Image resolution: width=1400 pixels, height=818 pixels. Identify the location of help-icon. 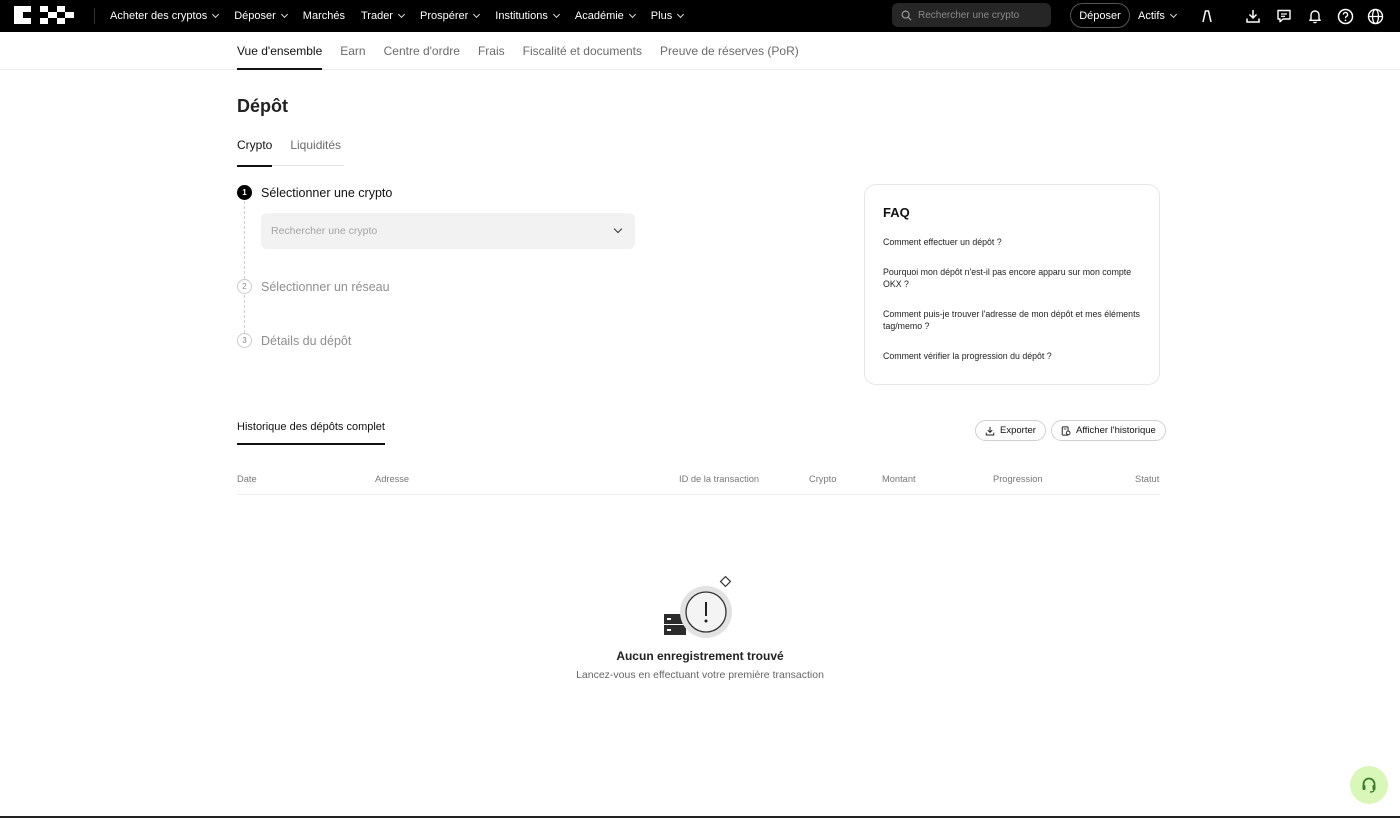
(1345, 16).